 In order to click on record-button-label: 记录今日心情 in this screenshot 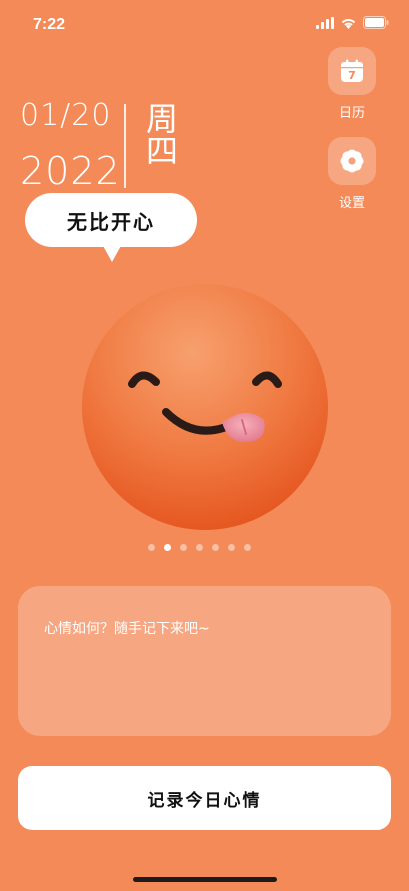, I will do `click(204, 800)`.